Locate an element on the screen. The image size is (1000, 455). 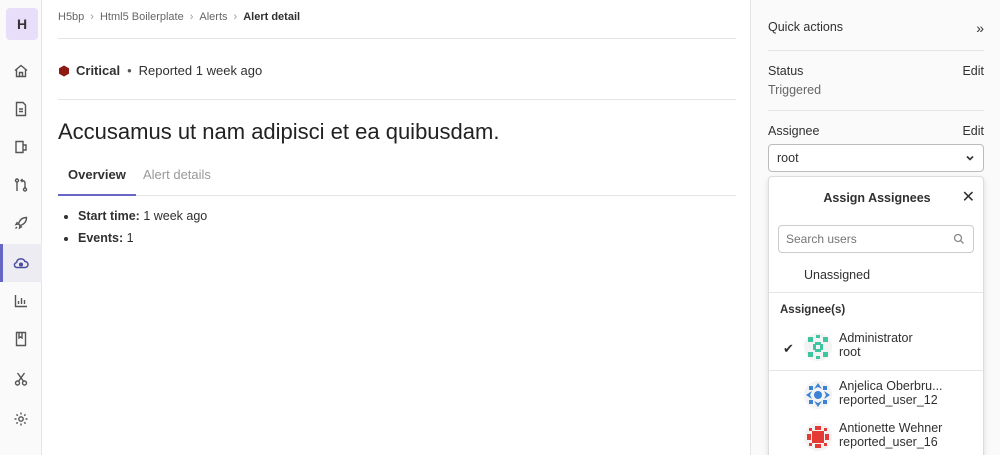
check-icon: ✔ is located at coordinates (788, 348).